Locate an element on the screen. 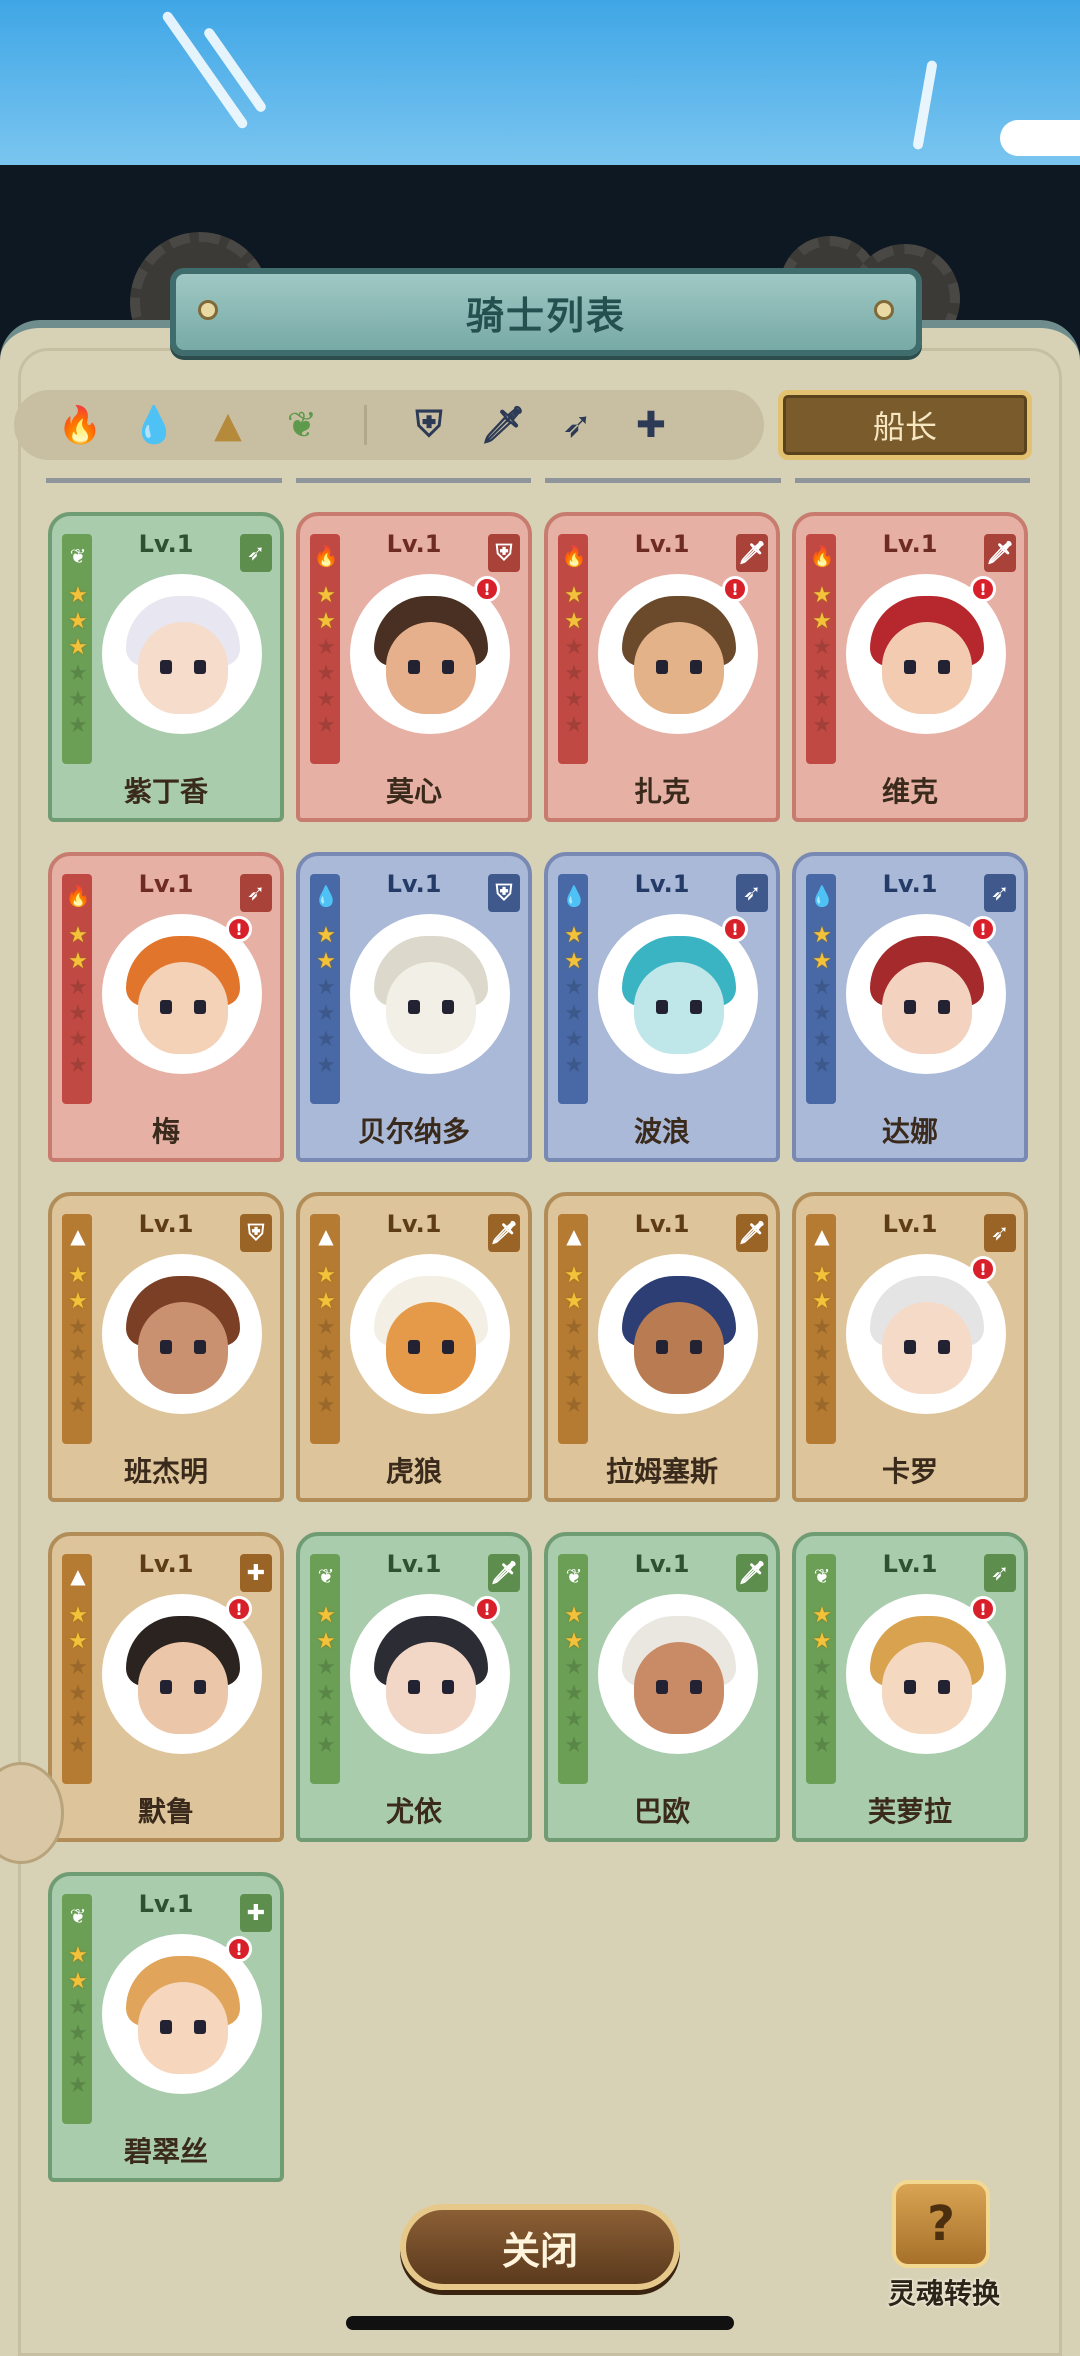 The width and height of the screenshot is (1080, 2356). sword-class-icon: 🗡 is located at coordinates (503, 425).